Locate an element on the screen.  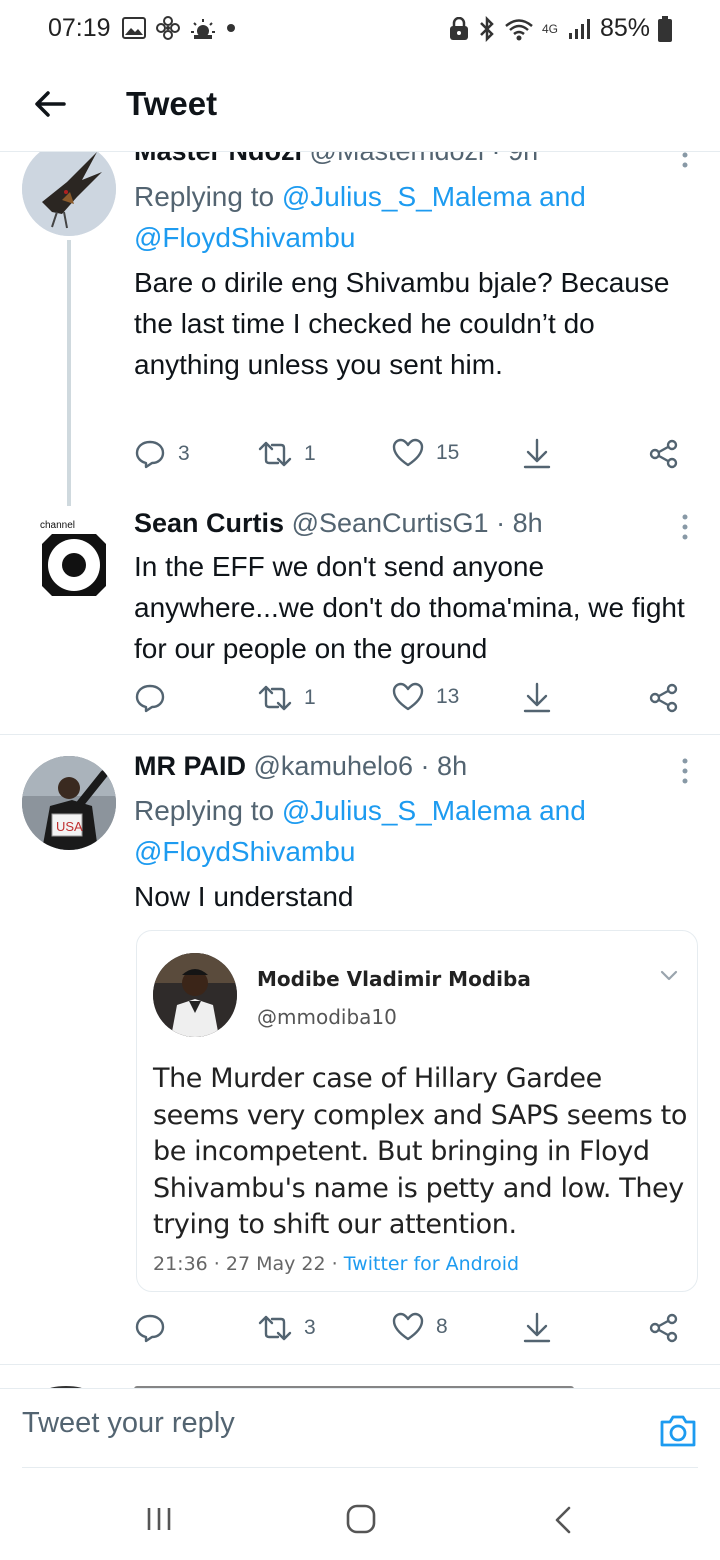
status-notification-icons is located at coordinates (179, 28).